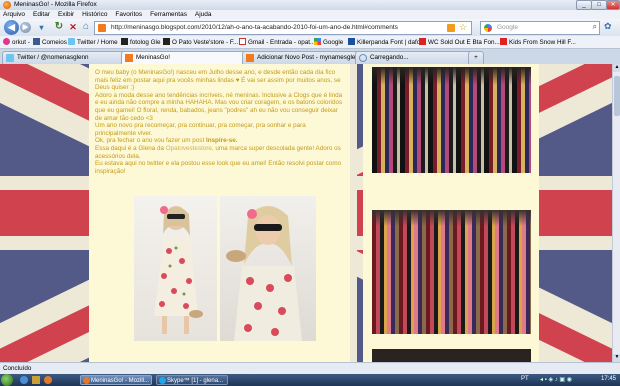  What do you see at coordinates (41, 27) in the screenshot?
I see `dropdown-history-icon: ▾` at bounding box center [41, 27].